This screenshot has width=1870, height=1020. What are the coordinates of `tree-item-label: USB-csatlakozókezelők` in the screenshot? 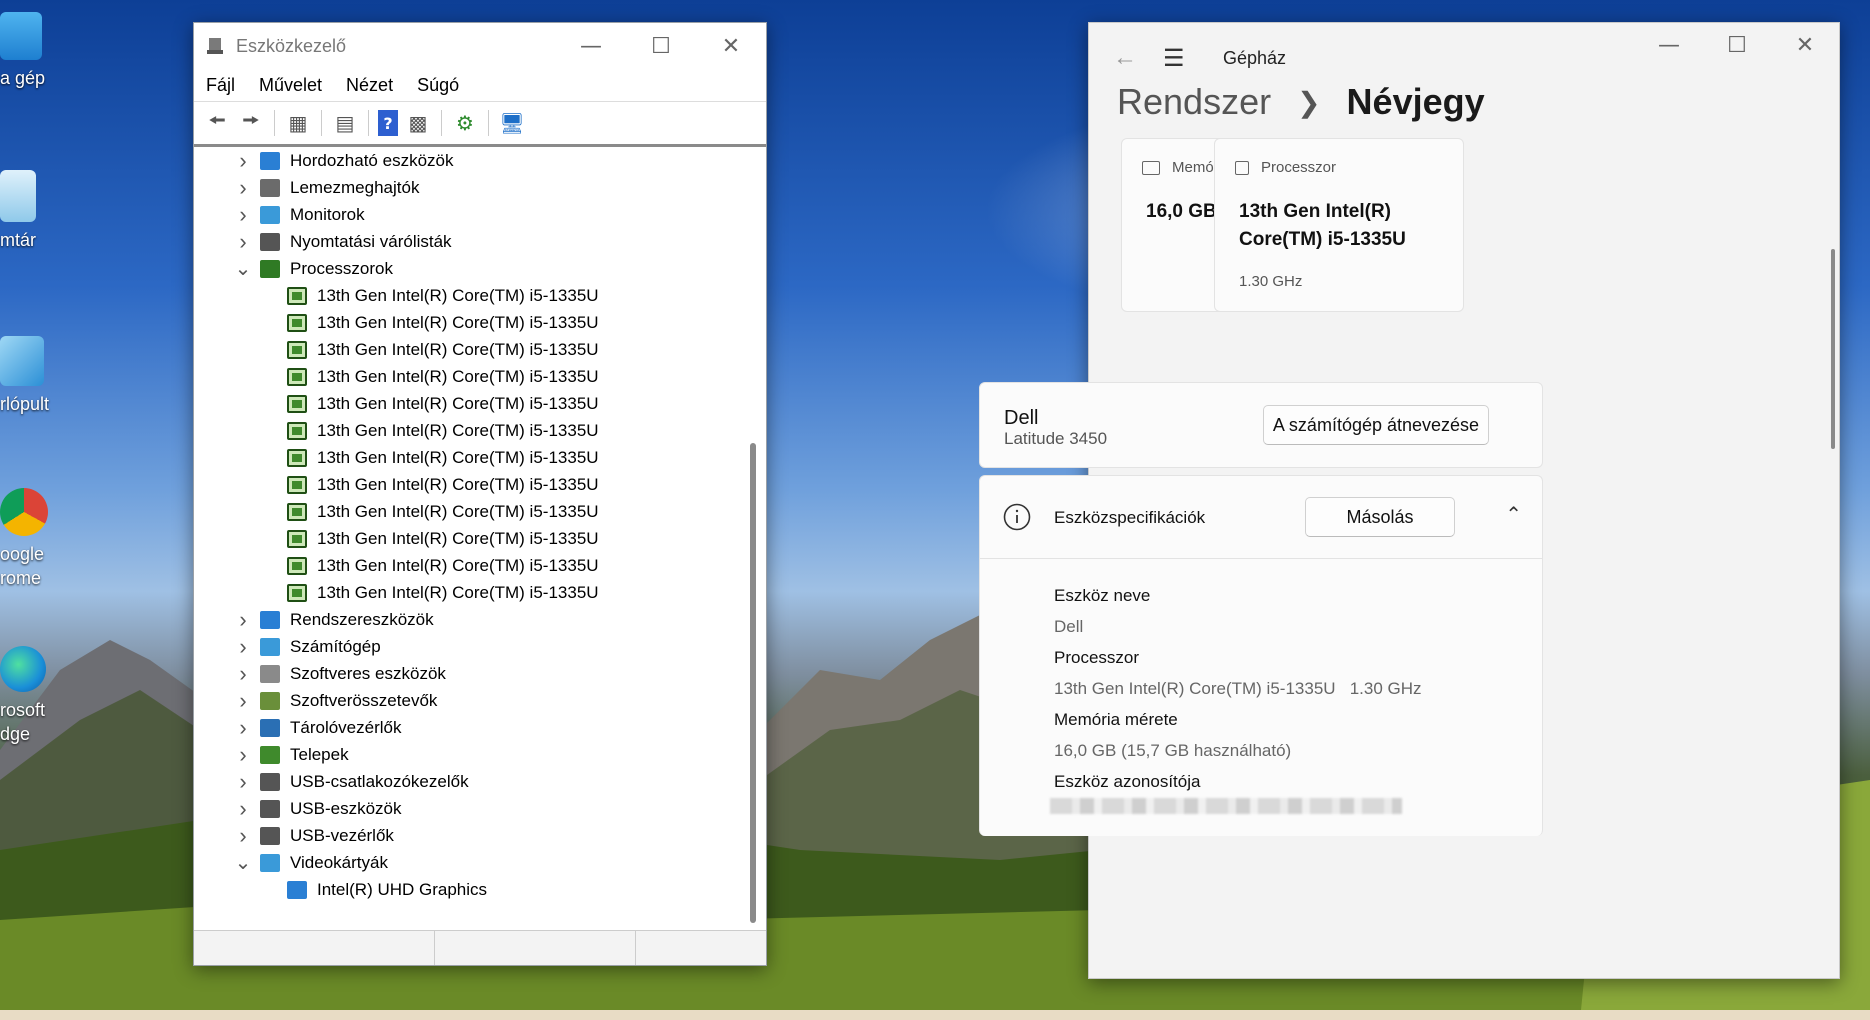 It's located at (379, 781).